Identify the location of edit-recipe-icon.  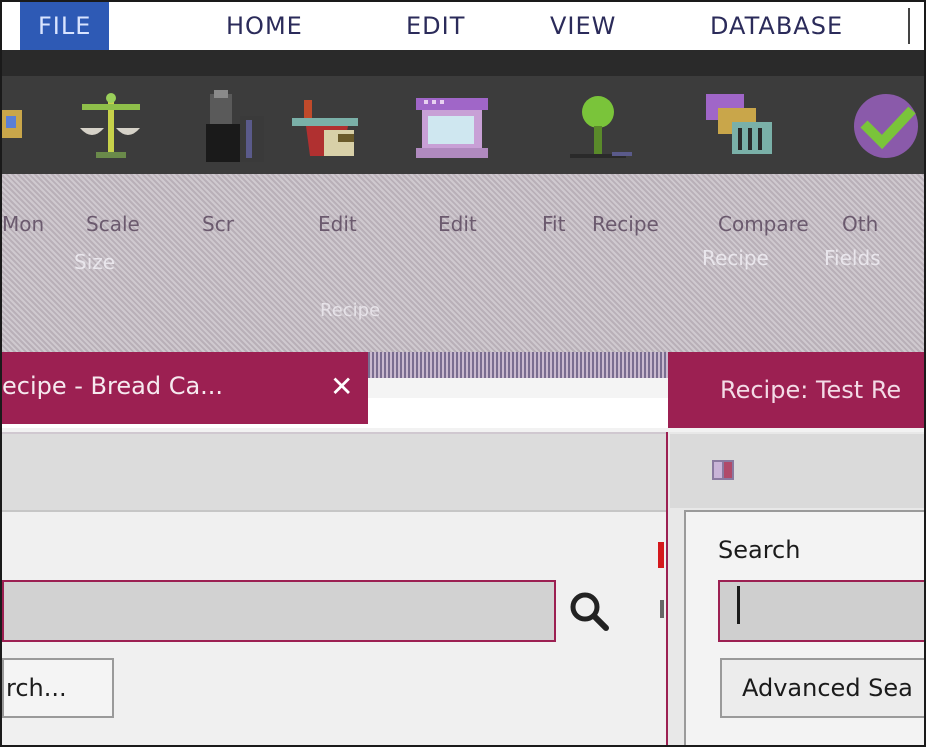
(326, 126).